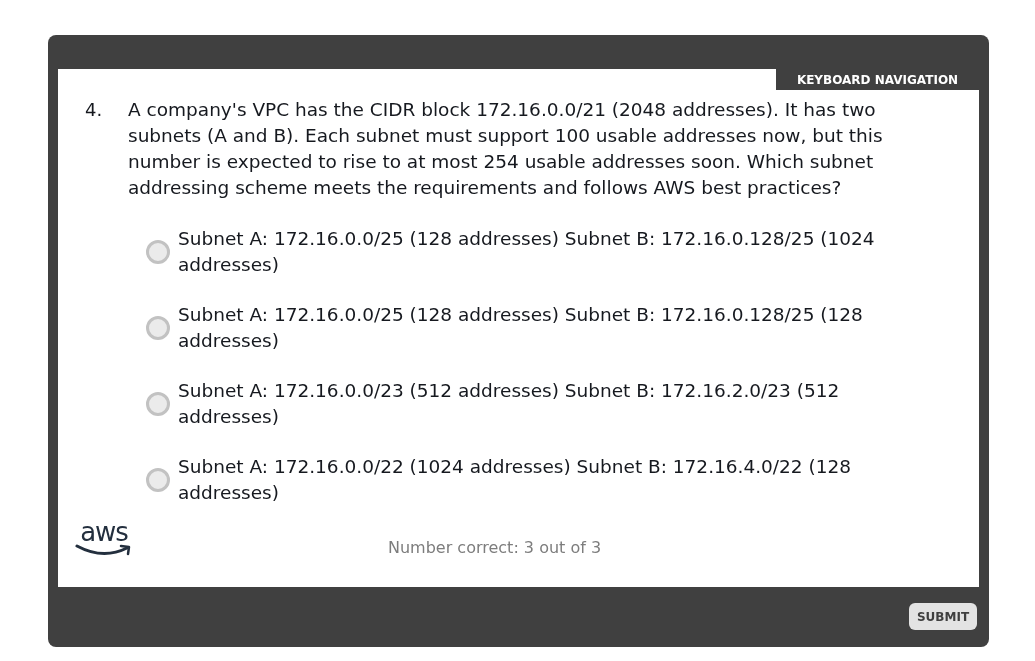  I want to click on submit-button: SUBMIT, so click(943, 616).